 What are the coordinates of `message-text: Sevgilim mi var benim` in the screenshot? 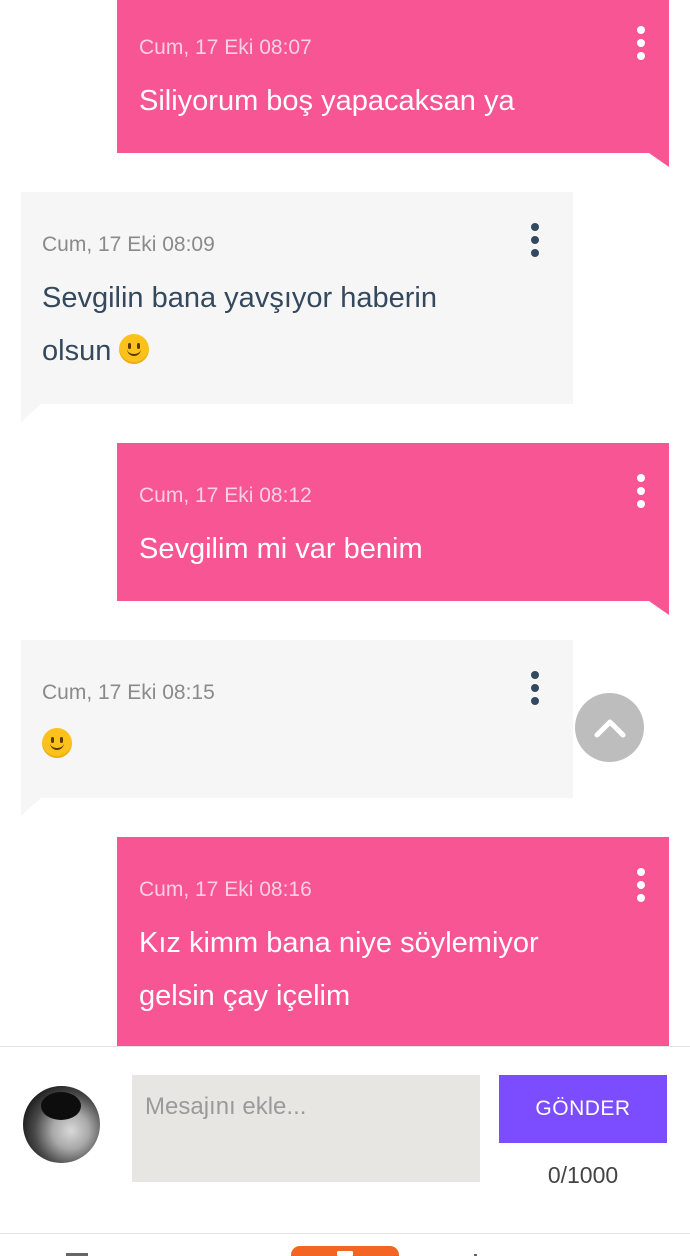 It's located at (281, 549).